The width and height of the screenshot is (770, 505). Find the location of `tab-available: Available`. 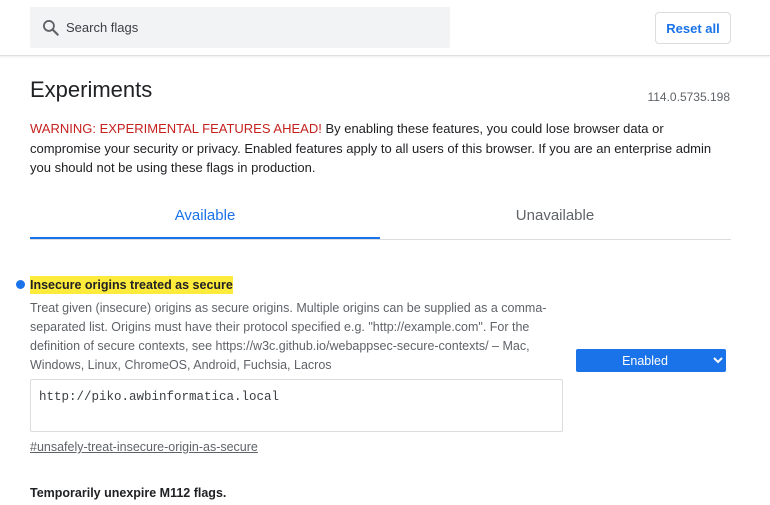

tab-available: Available is located at coordinates (205, 217).